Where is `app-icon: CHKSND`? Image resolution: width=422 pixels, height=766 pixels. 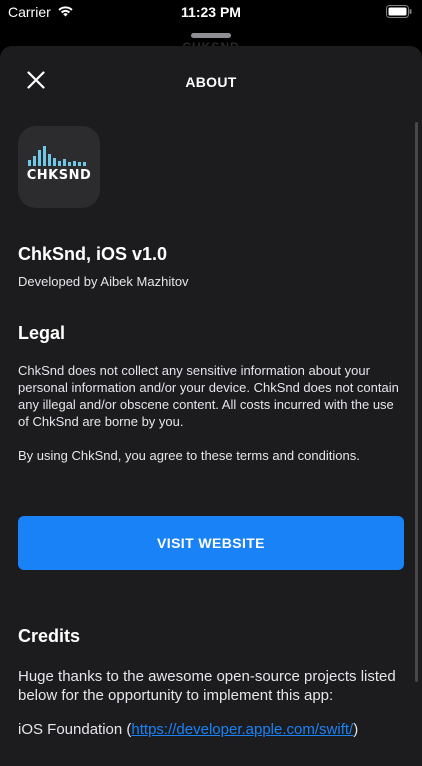
app-icon: CHKSND is located at coordinates (59, 167).